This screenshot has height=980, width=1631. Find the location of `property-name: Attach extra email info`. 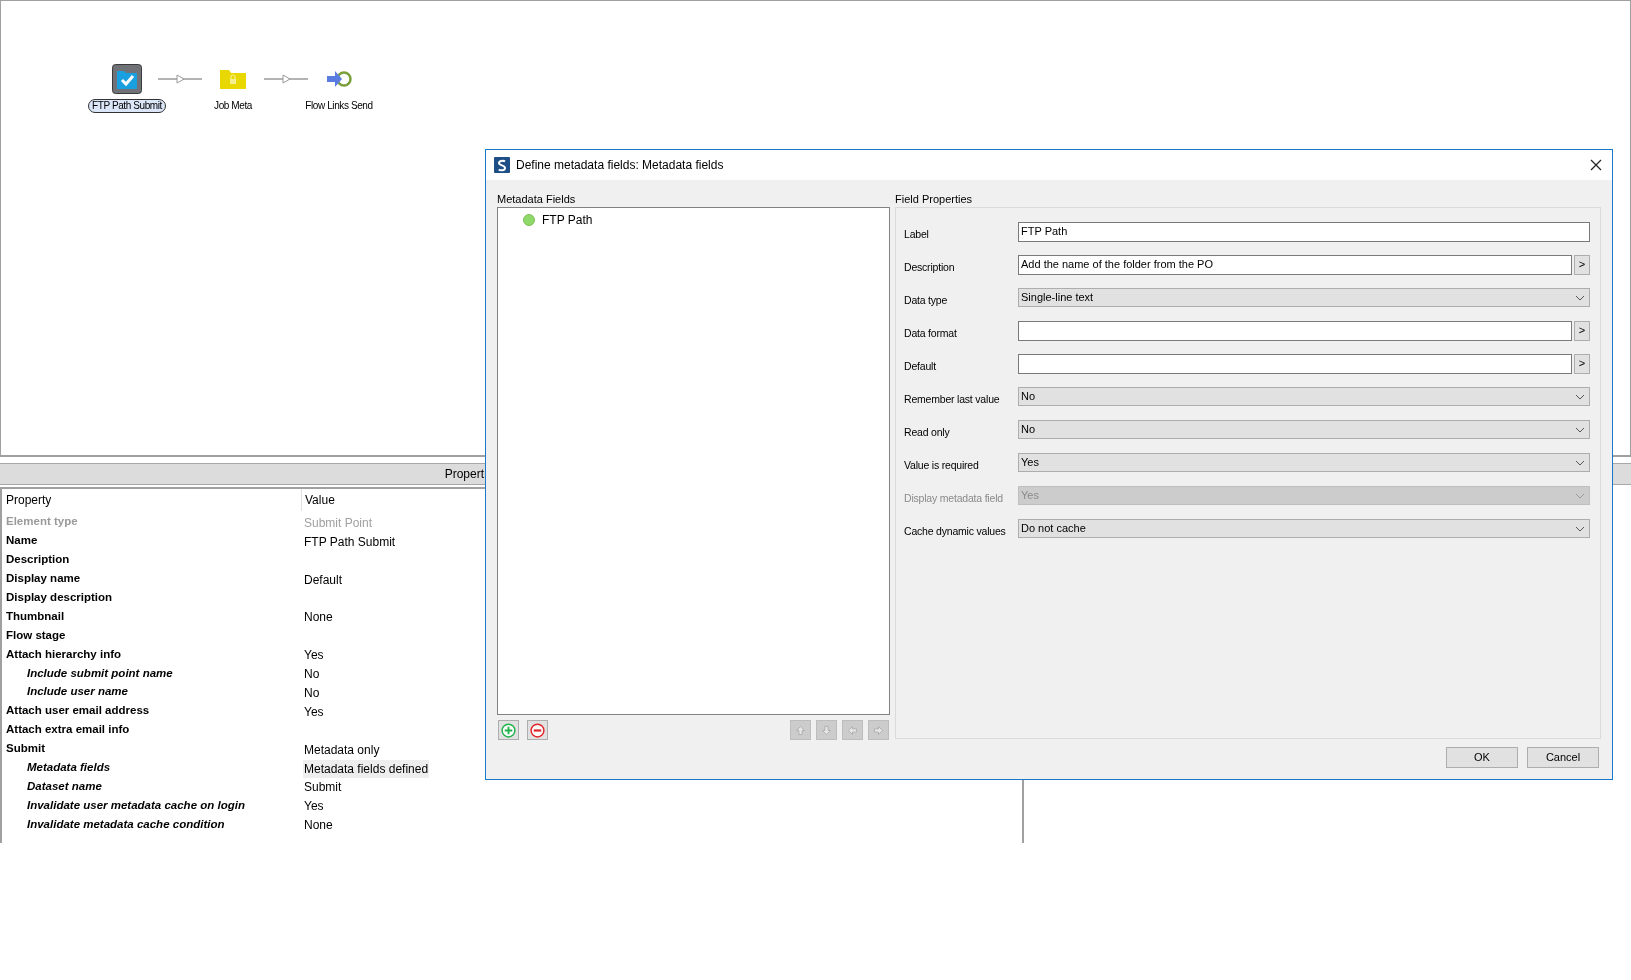

property-name: Attach extra email info is located at coordinates (68, 729).